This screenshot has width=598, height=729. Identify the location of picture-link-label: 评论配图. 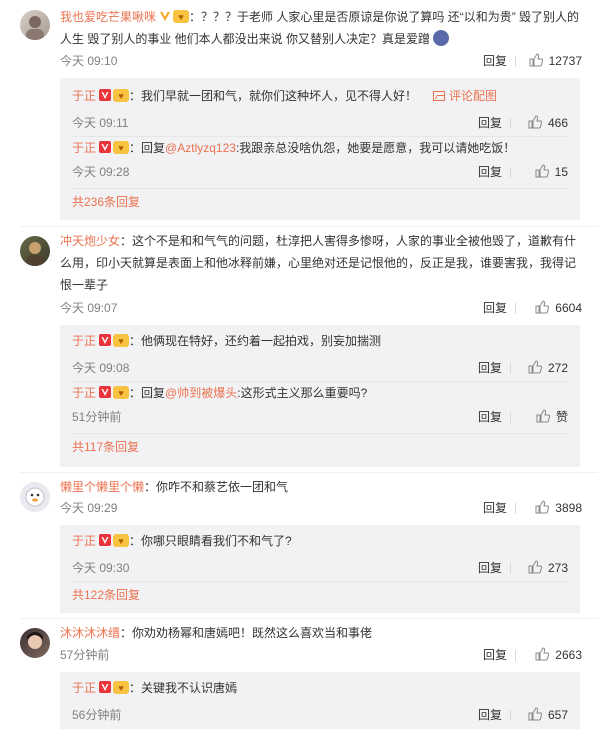
(473, 96).